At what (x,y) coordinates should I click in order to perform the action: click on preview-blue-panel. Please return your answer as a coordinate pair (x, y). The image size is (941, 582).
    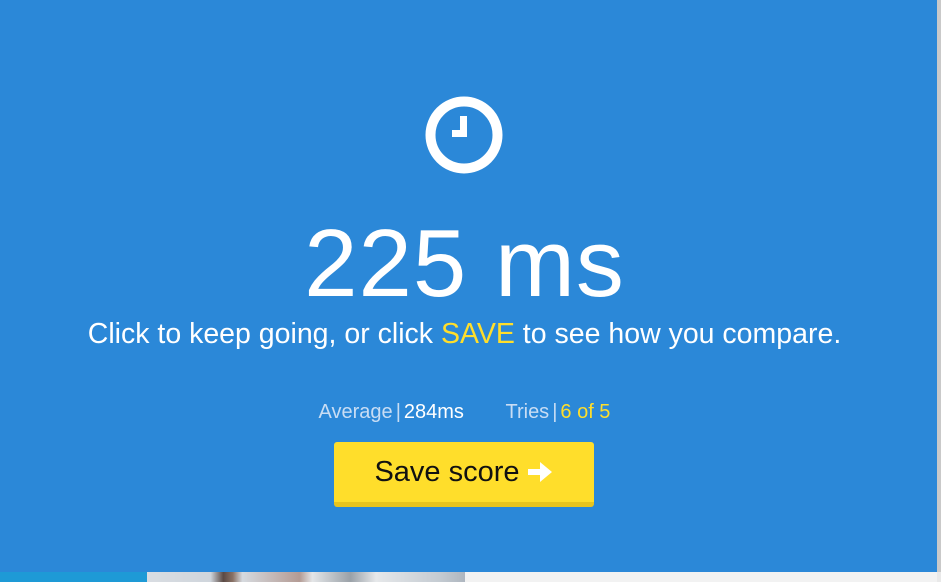
    Looking at the image, I should click on (73, 577).